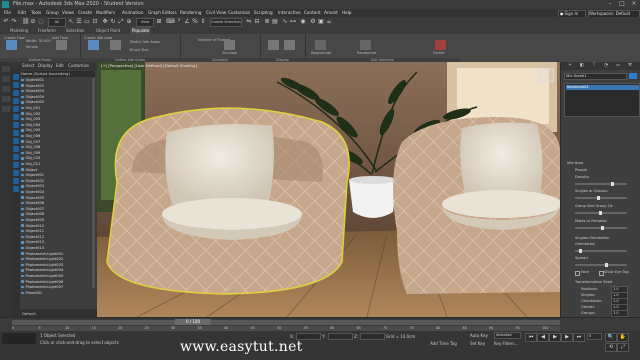 The image size is (640, 360). Describe the element at coordinates (555, 337) in the screenshot. I see `play-icon: ▶` at that location.